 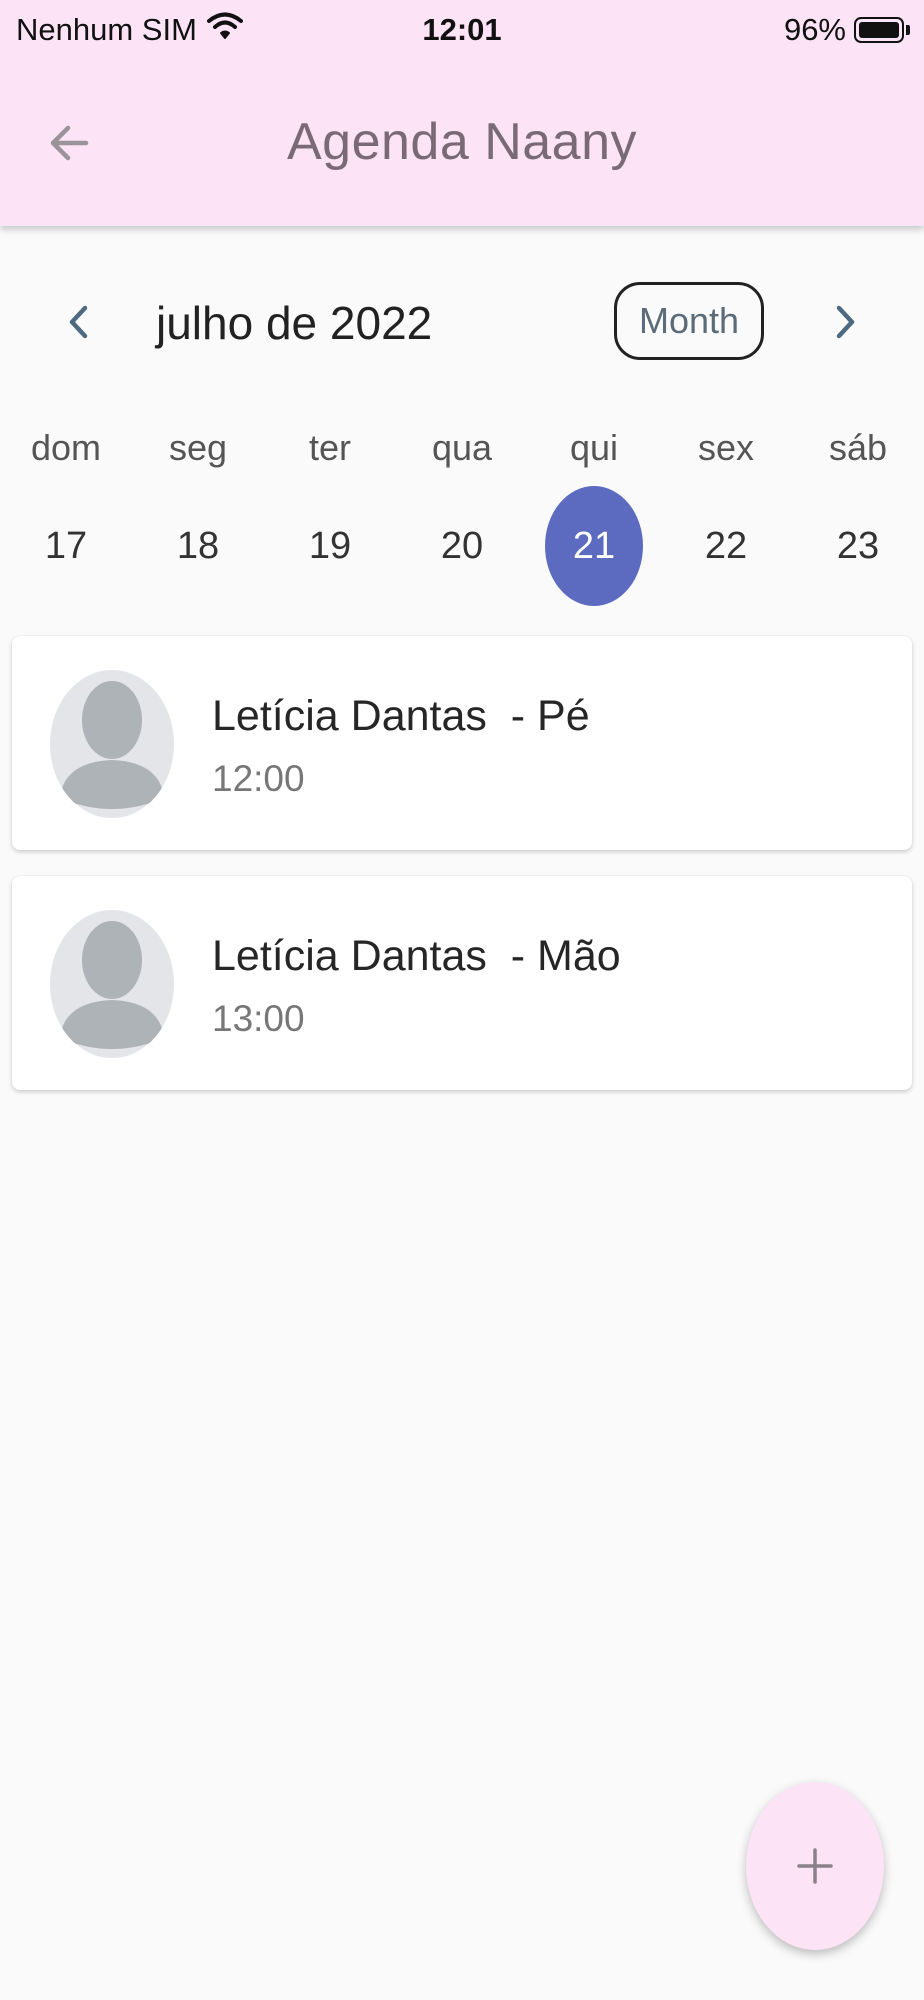 I want to click on appointment-card: Letícia Dantas - Mão 13:00, so click(x=462, y=983).